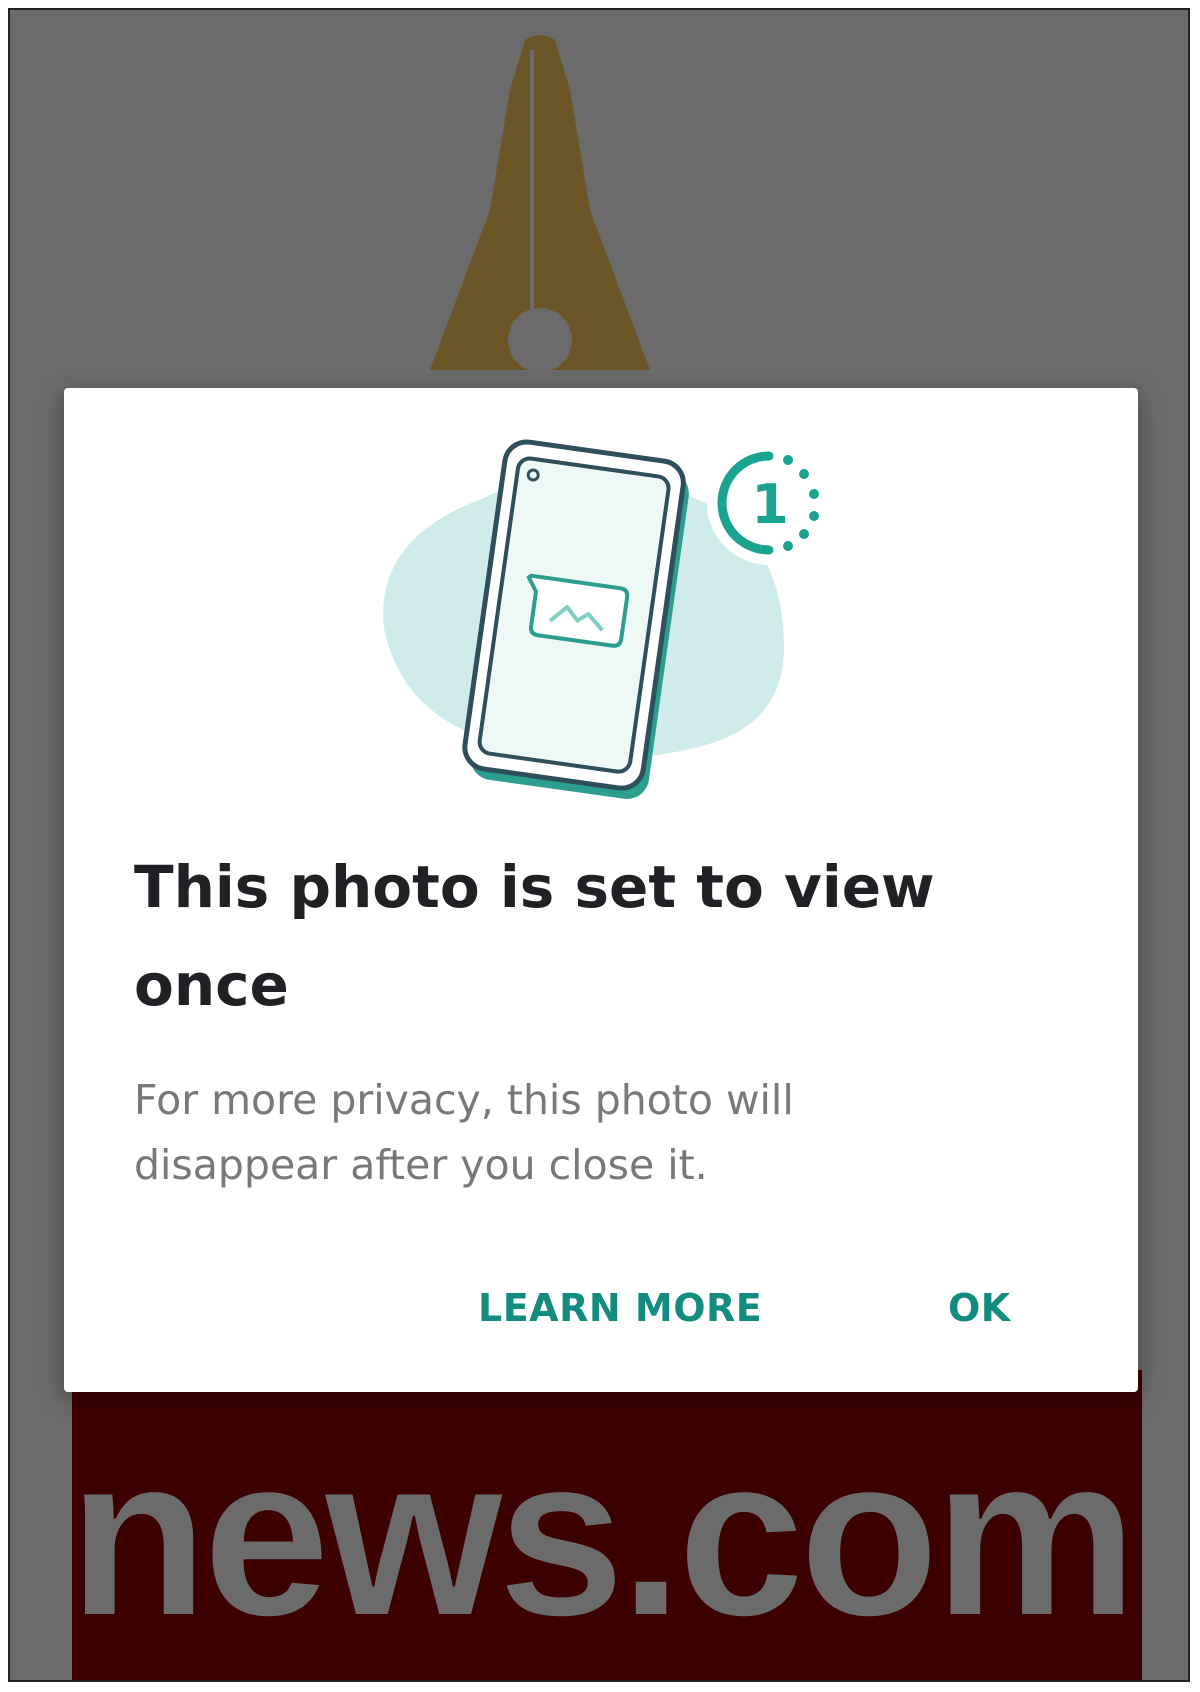 The height and width of the screenshot is (1692, 1200). I want to click on learn-more-button: LEARN MORE, so click(620, 1308).